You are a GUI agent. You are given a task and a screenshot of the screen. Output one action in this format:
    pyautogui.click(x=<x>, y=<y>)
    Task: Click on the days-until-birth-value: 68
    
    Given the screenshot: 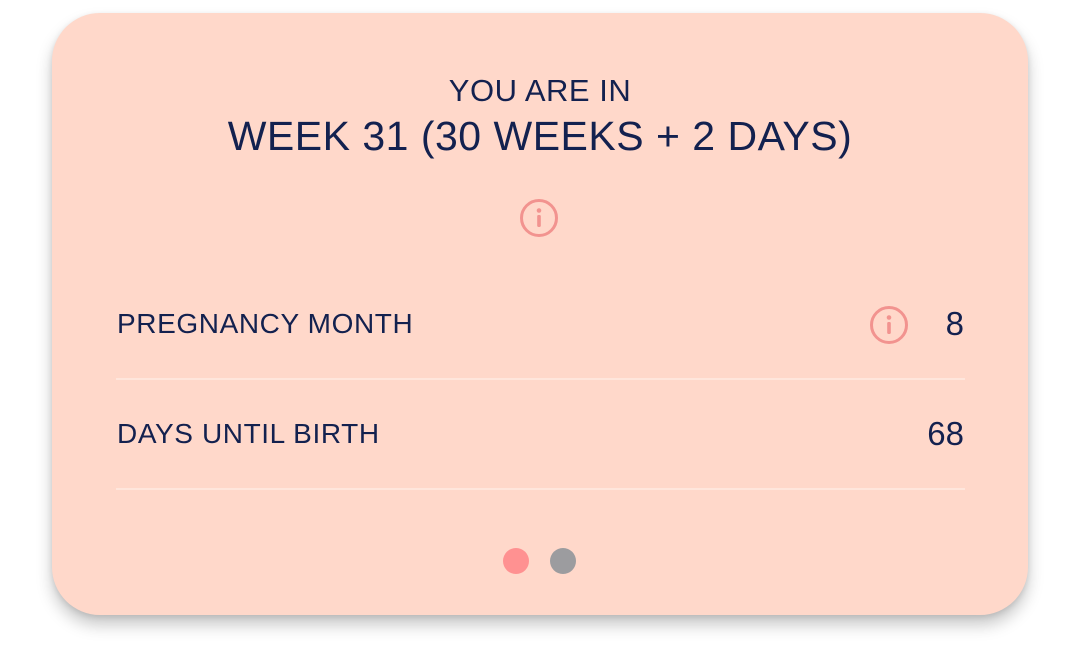 What is the action you would take?
    pyautogui.click(x=945, y=433)
    